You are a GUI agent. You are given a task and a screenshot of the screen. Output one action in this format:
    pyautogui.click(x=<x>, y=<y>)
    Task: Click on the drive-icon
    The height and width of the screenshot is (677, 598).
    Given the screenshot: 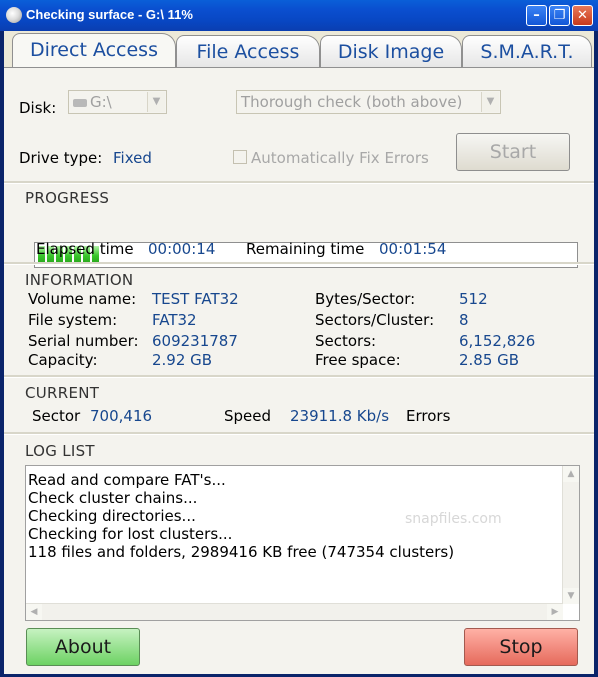 What is the action you would take?
    pyautogui.click(x=80, y=102)
    